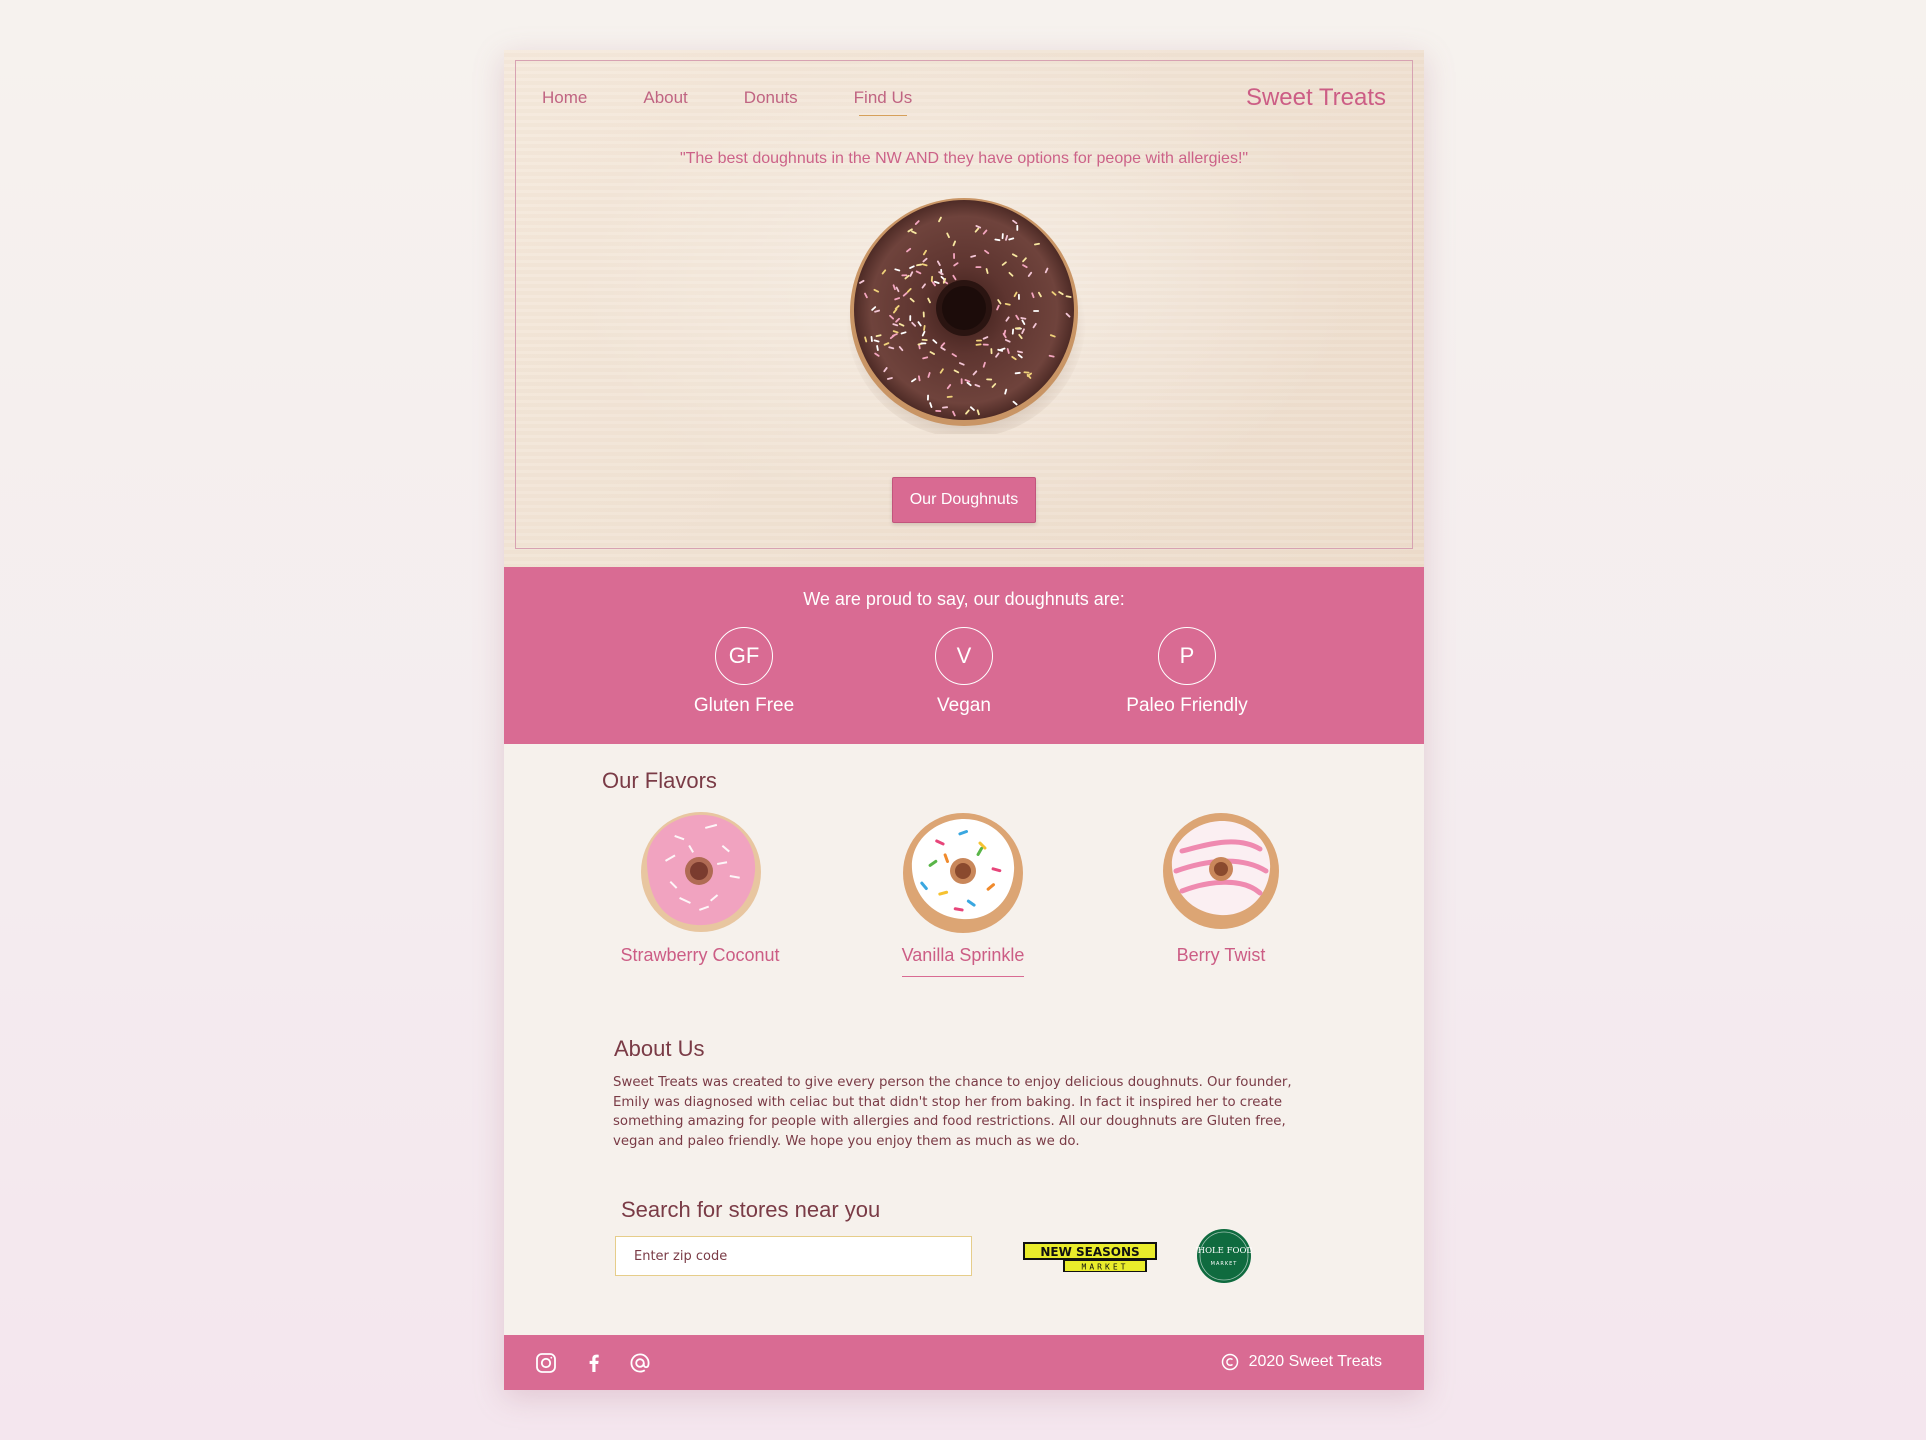 This screenshot has width=1926, height=1440. What do you see at coordinates (744, 656) in the screenshot?
I see `gluten-free-badge-icon: GF` at bounding box center [744, 656].